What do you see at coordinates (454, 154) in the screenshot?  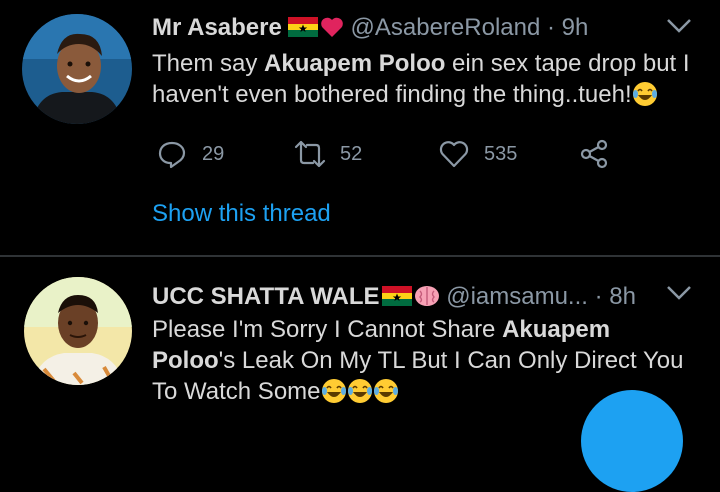 I see `like-icon` at bounding box center [454, 154].